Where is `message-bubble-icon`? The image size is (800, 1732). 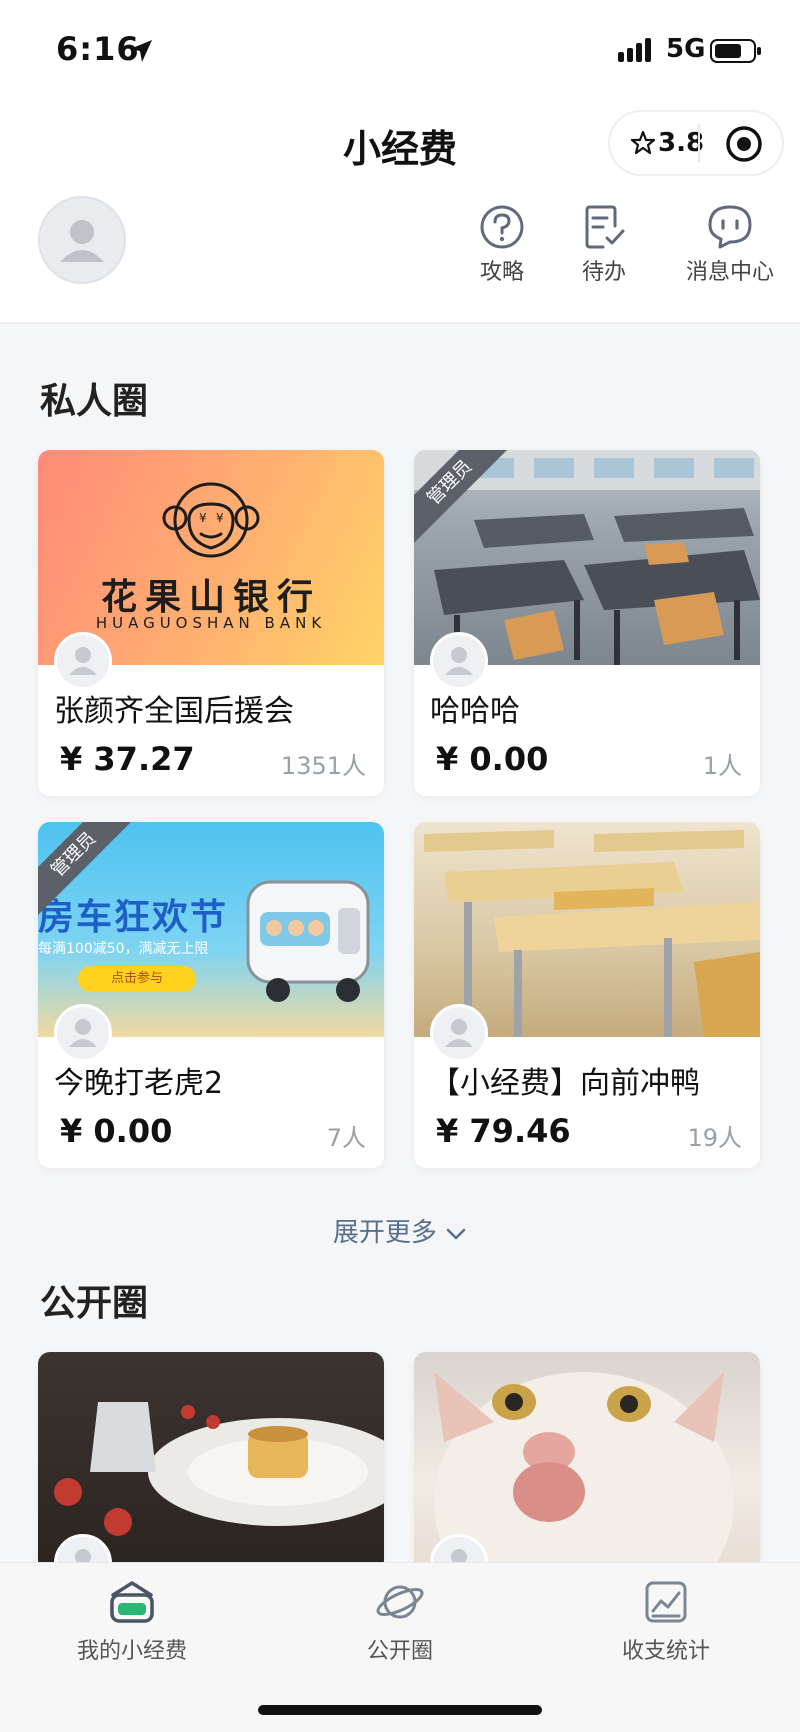
message-bubble-icon is located at coordinates (730, 227).